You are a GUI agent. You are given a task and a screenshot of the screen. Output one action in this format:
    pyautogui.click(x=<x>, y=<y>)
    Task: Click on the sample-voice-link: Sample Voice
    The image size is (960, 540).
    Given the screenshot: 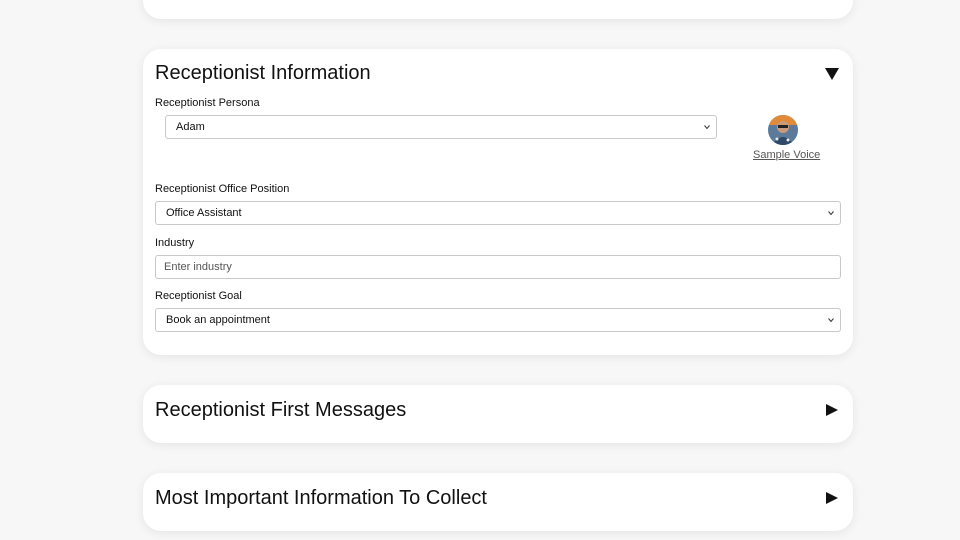 What is the action you would take?
    pyautogui.click(x=786, y=155)
    